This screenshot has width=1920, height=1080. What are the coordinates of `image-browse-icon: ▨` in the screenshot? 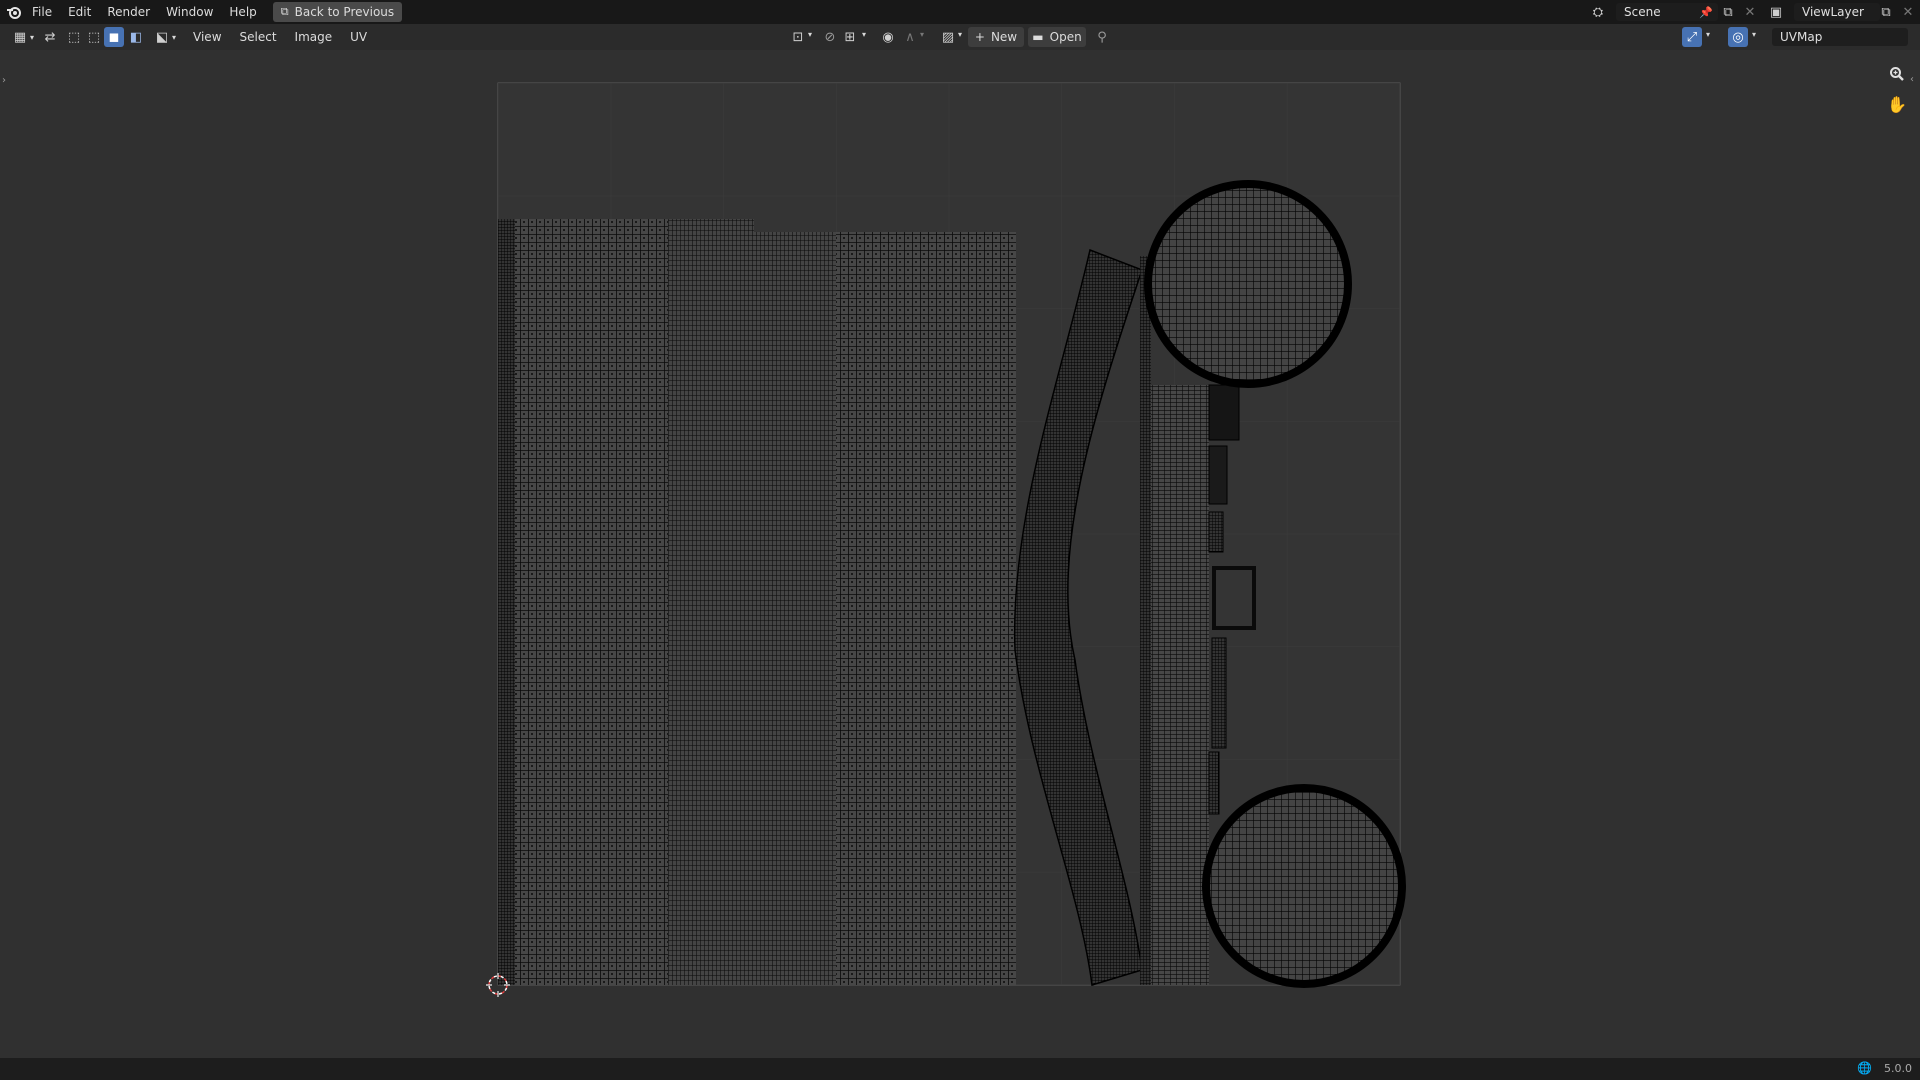 It's located at (948, 37).